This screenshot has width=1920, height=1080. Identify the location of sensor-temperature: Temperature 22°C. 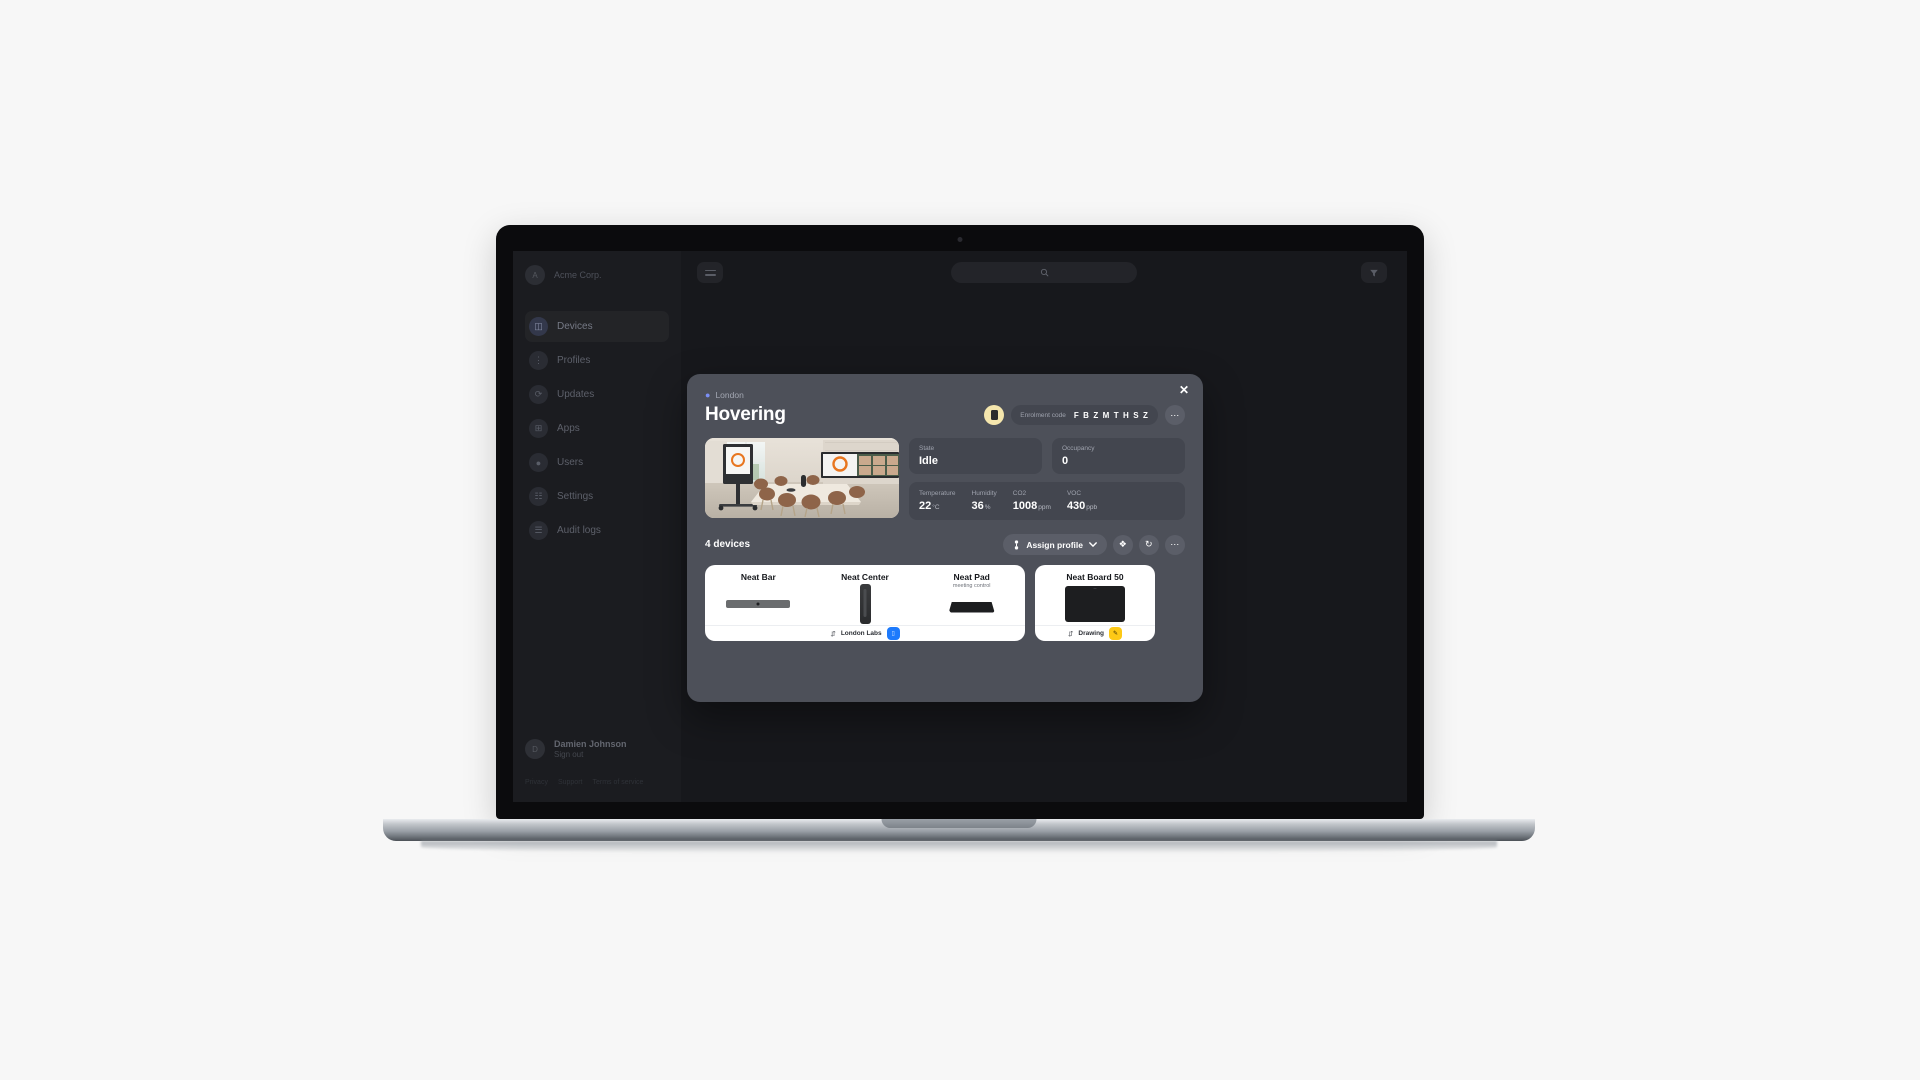
(937, 501).